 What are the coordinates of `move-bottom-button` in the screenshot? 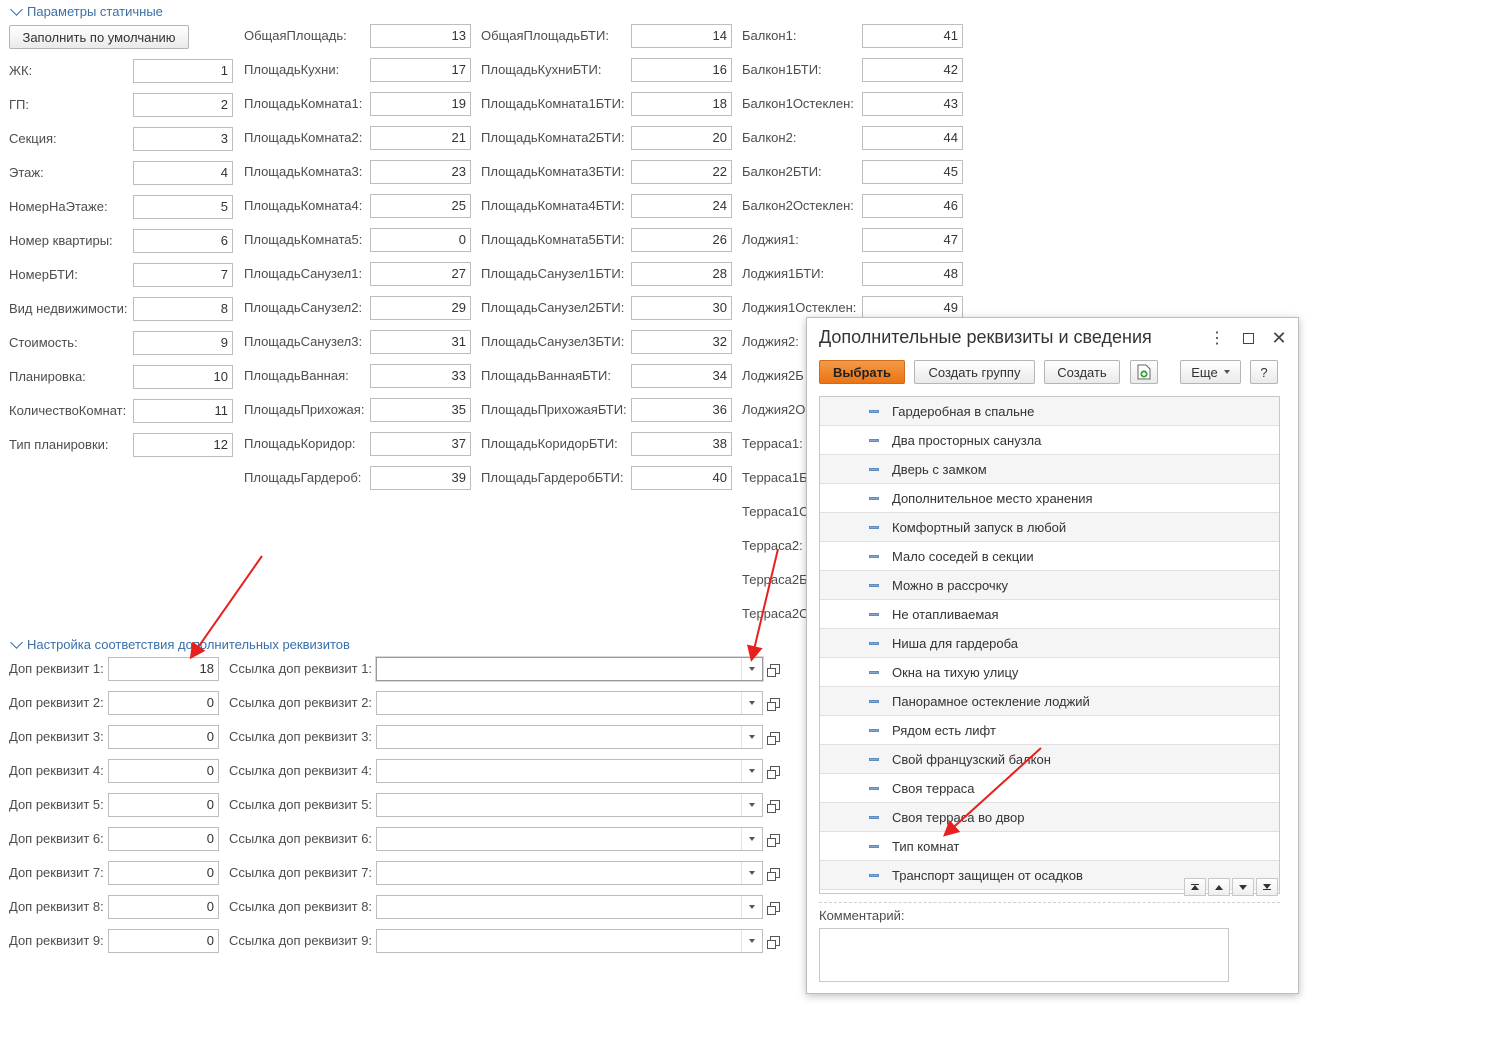 It's located at (1267, 887).